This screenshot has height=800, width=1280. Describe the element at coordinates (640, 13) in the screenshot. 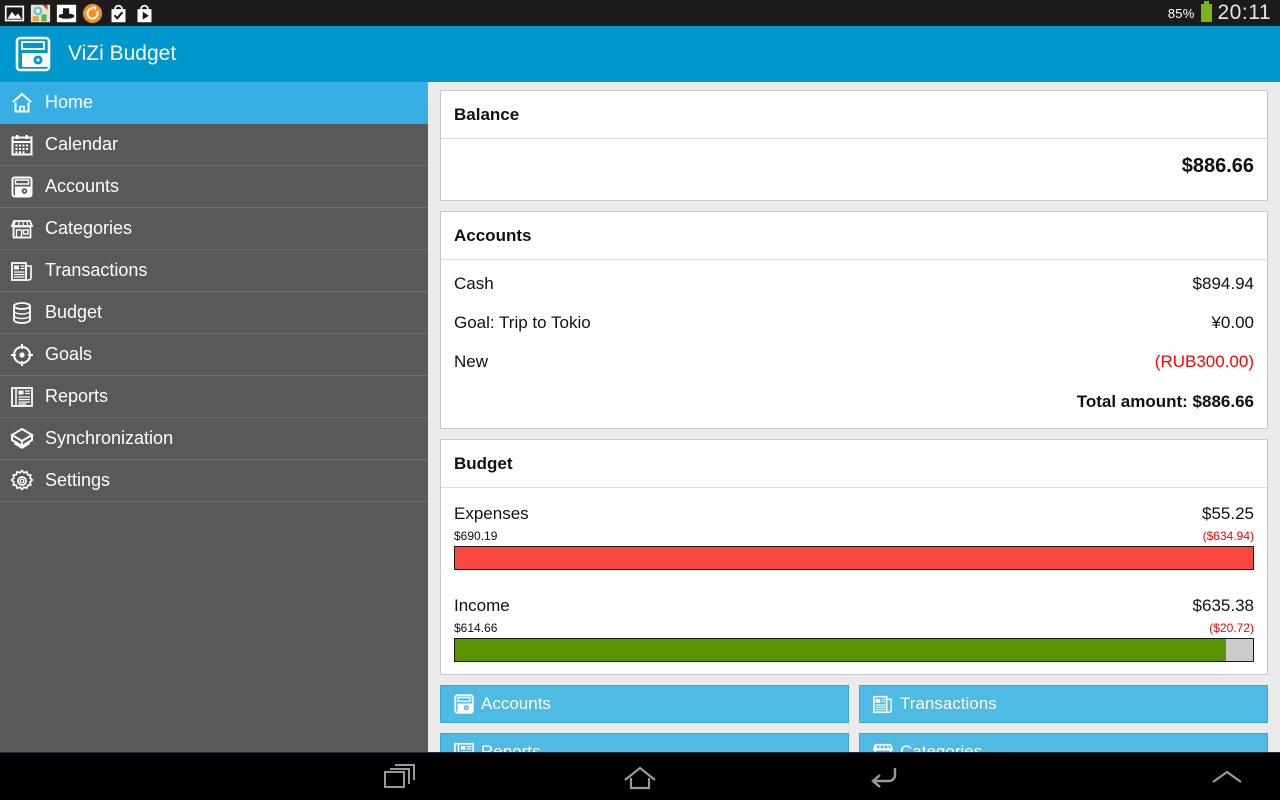

I see `android-status-bar: 85% 20:11` at that location.